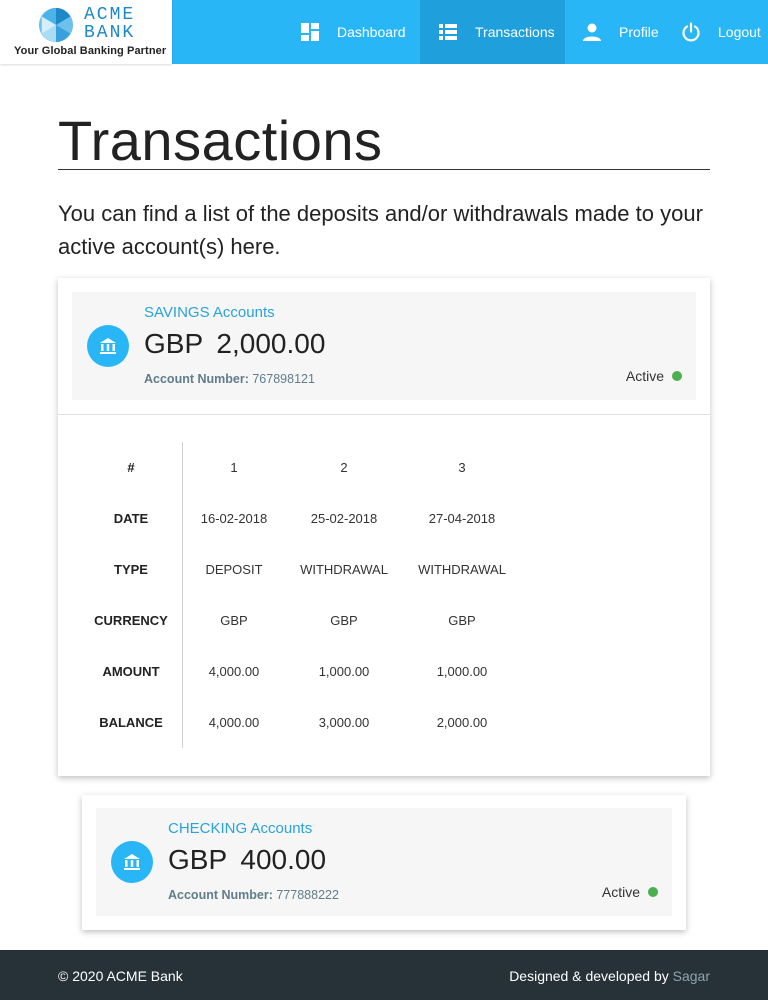 The width and height of the screenshot is (768, 1000). I want to click on brand-tagline: Your Global Banking Partner, so click(90, 51).